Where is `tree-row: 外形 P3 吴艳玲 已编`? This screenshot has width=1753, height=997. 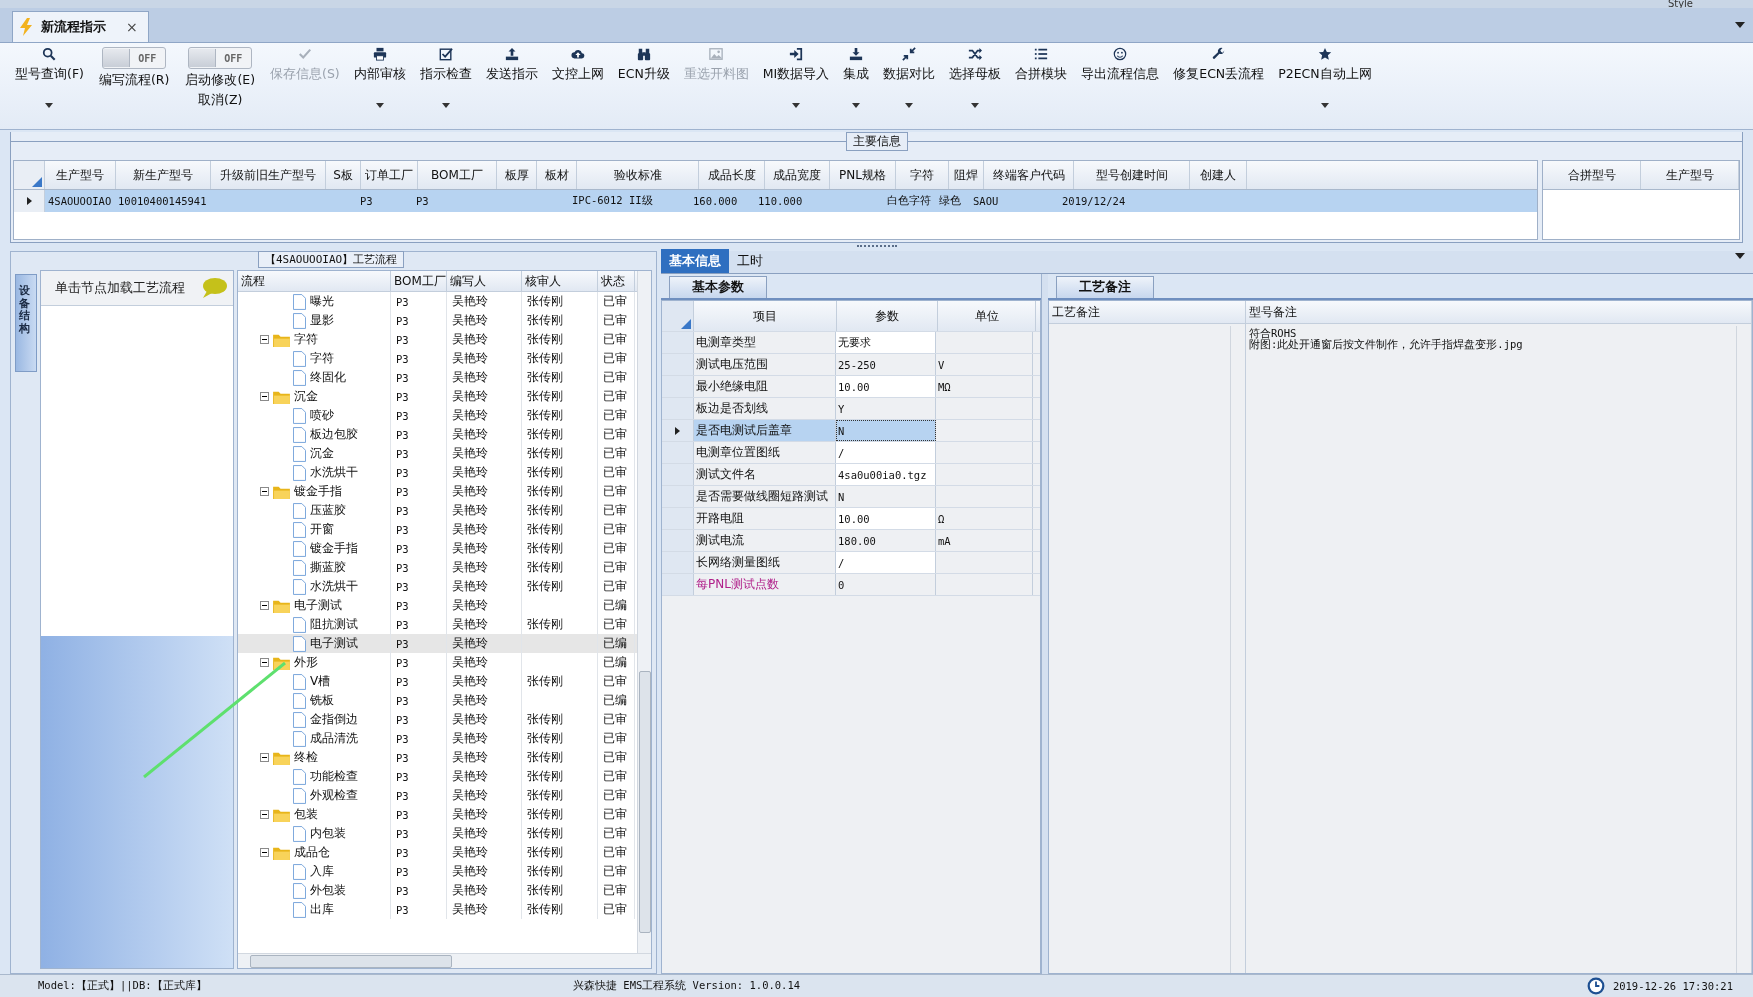
tree-row: 外形 P3 吴艳玲 已编 is located at coordinates (437, 662).